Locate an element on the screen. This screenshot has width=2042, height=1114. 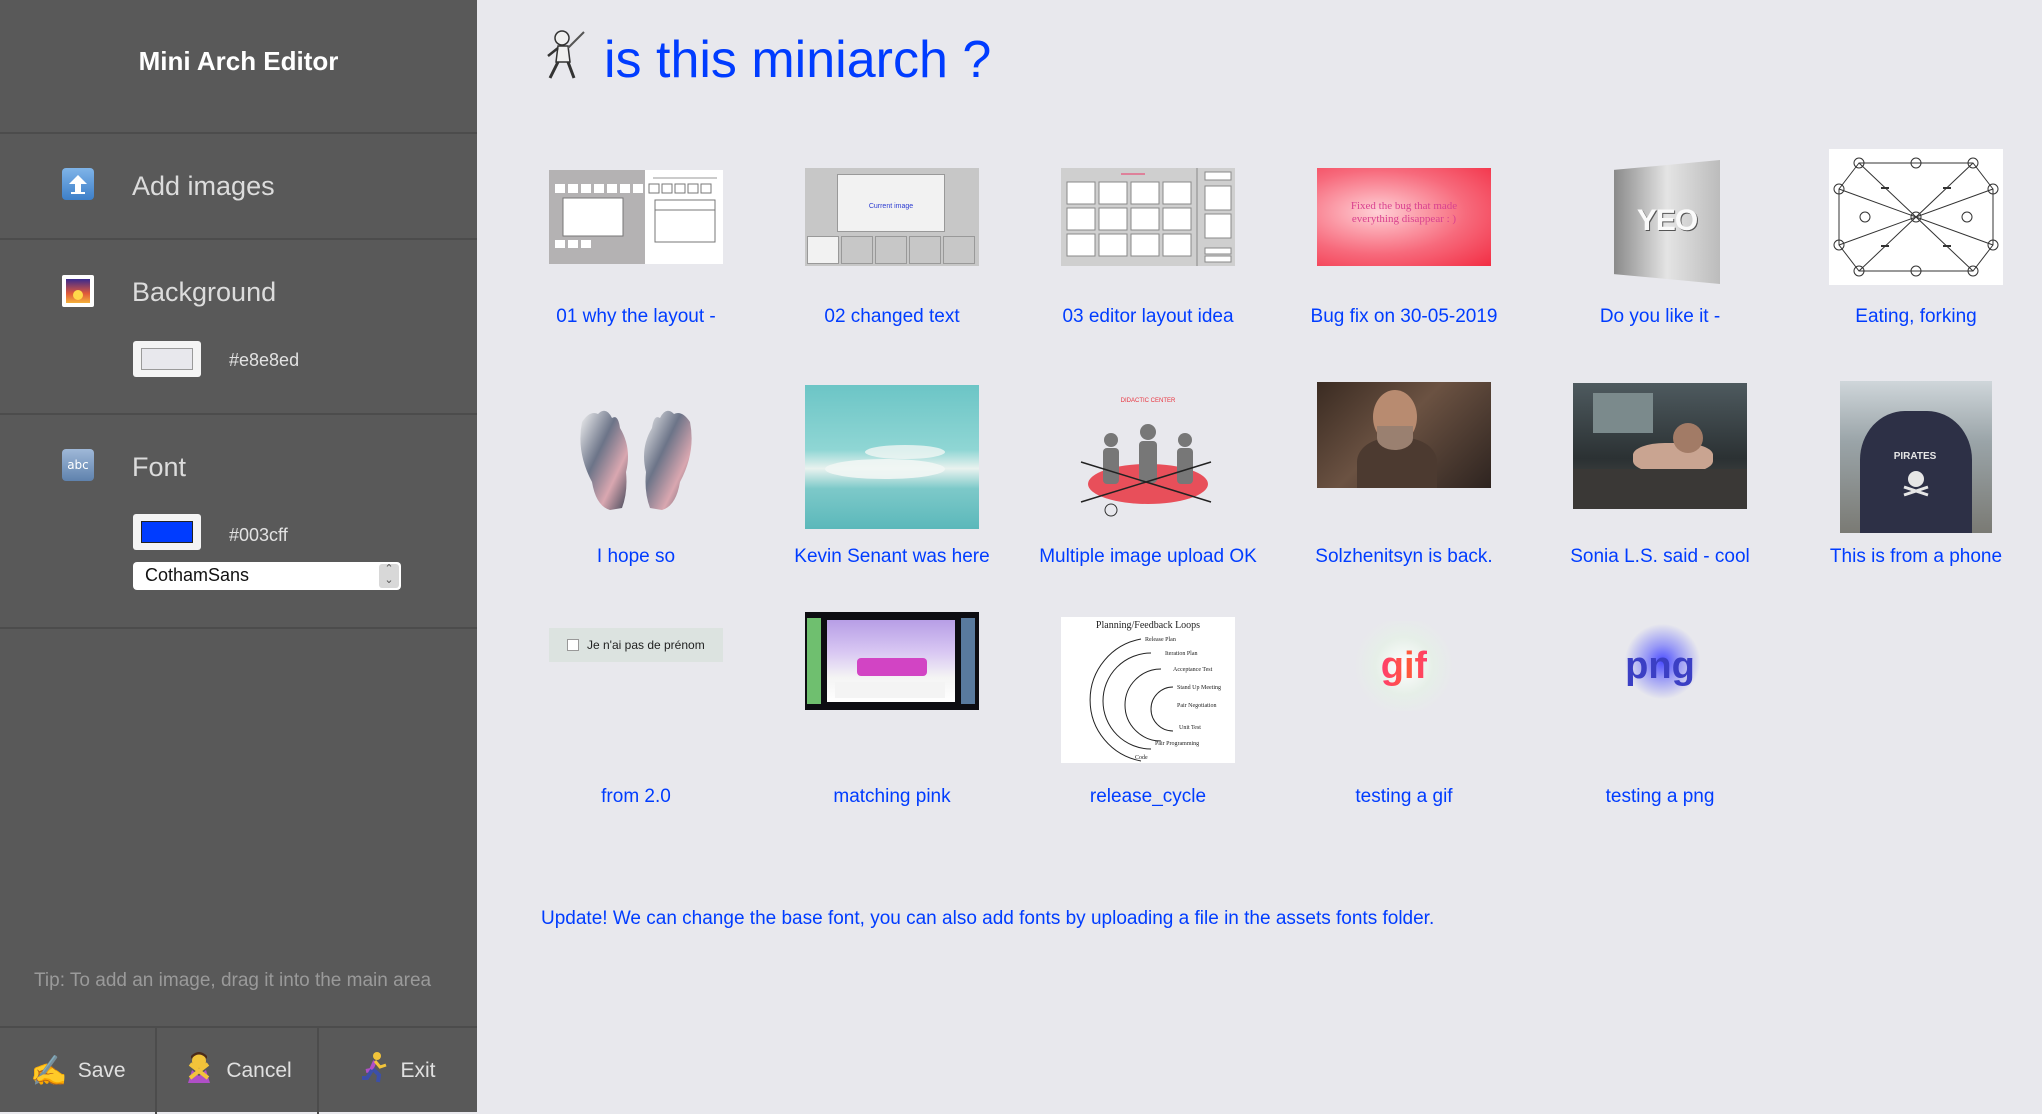
save-button: ✍ Save is located at coordinates (78, 1071).